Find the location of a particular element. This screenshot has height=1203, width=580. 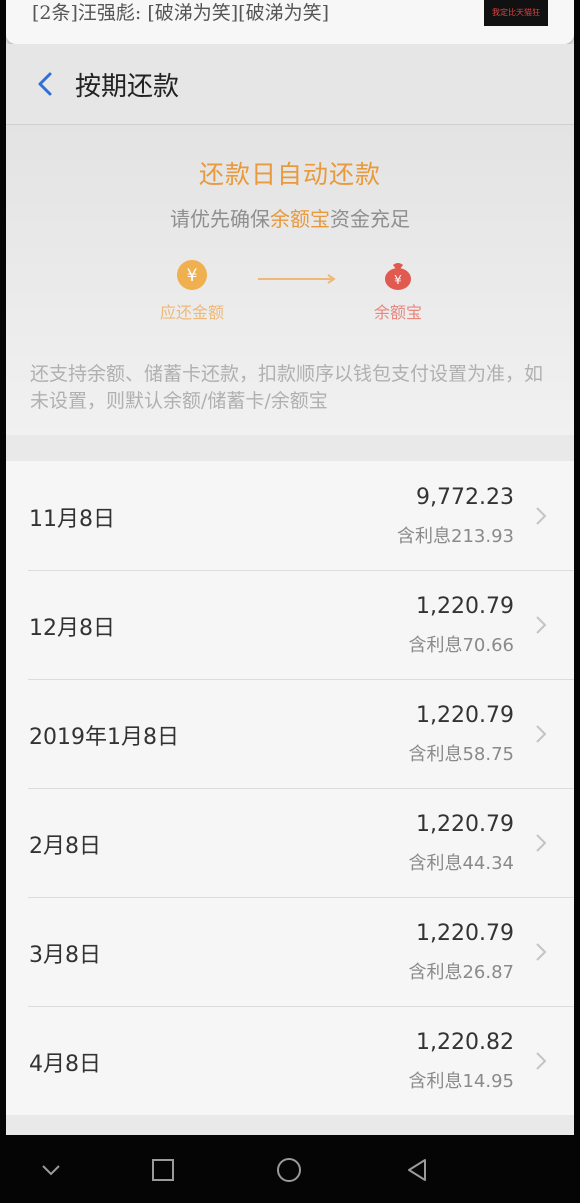

flow-to-label: 余额宝 is located at coordinates (397, 312).